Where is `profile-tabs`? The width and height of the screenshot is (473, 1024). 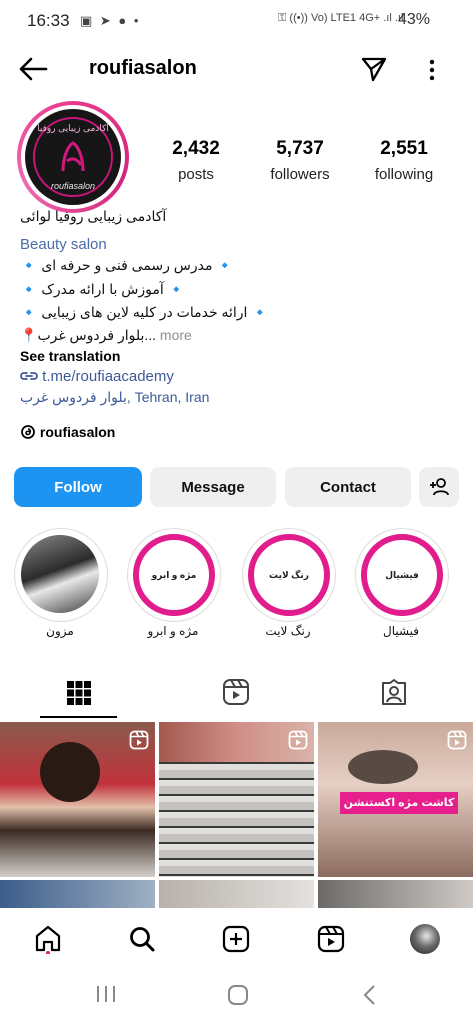 profile-tabs is located at coordinates (236, 694).